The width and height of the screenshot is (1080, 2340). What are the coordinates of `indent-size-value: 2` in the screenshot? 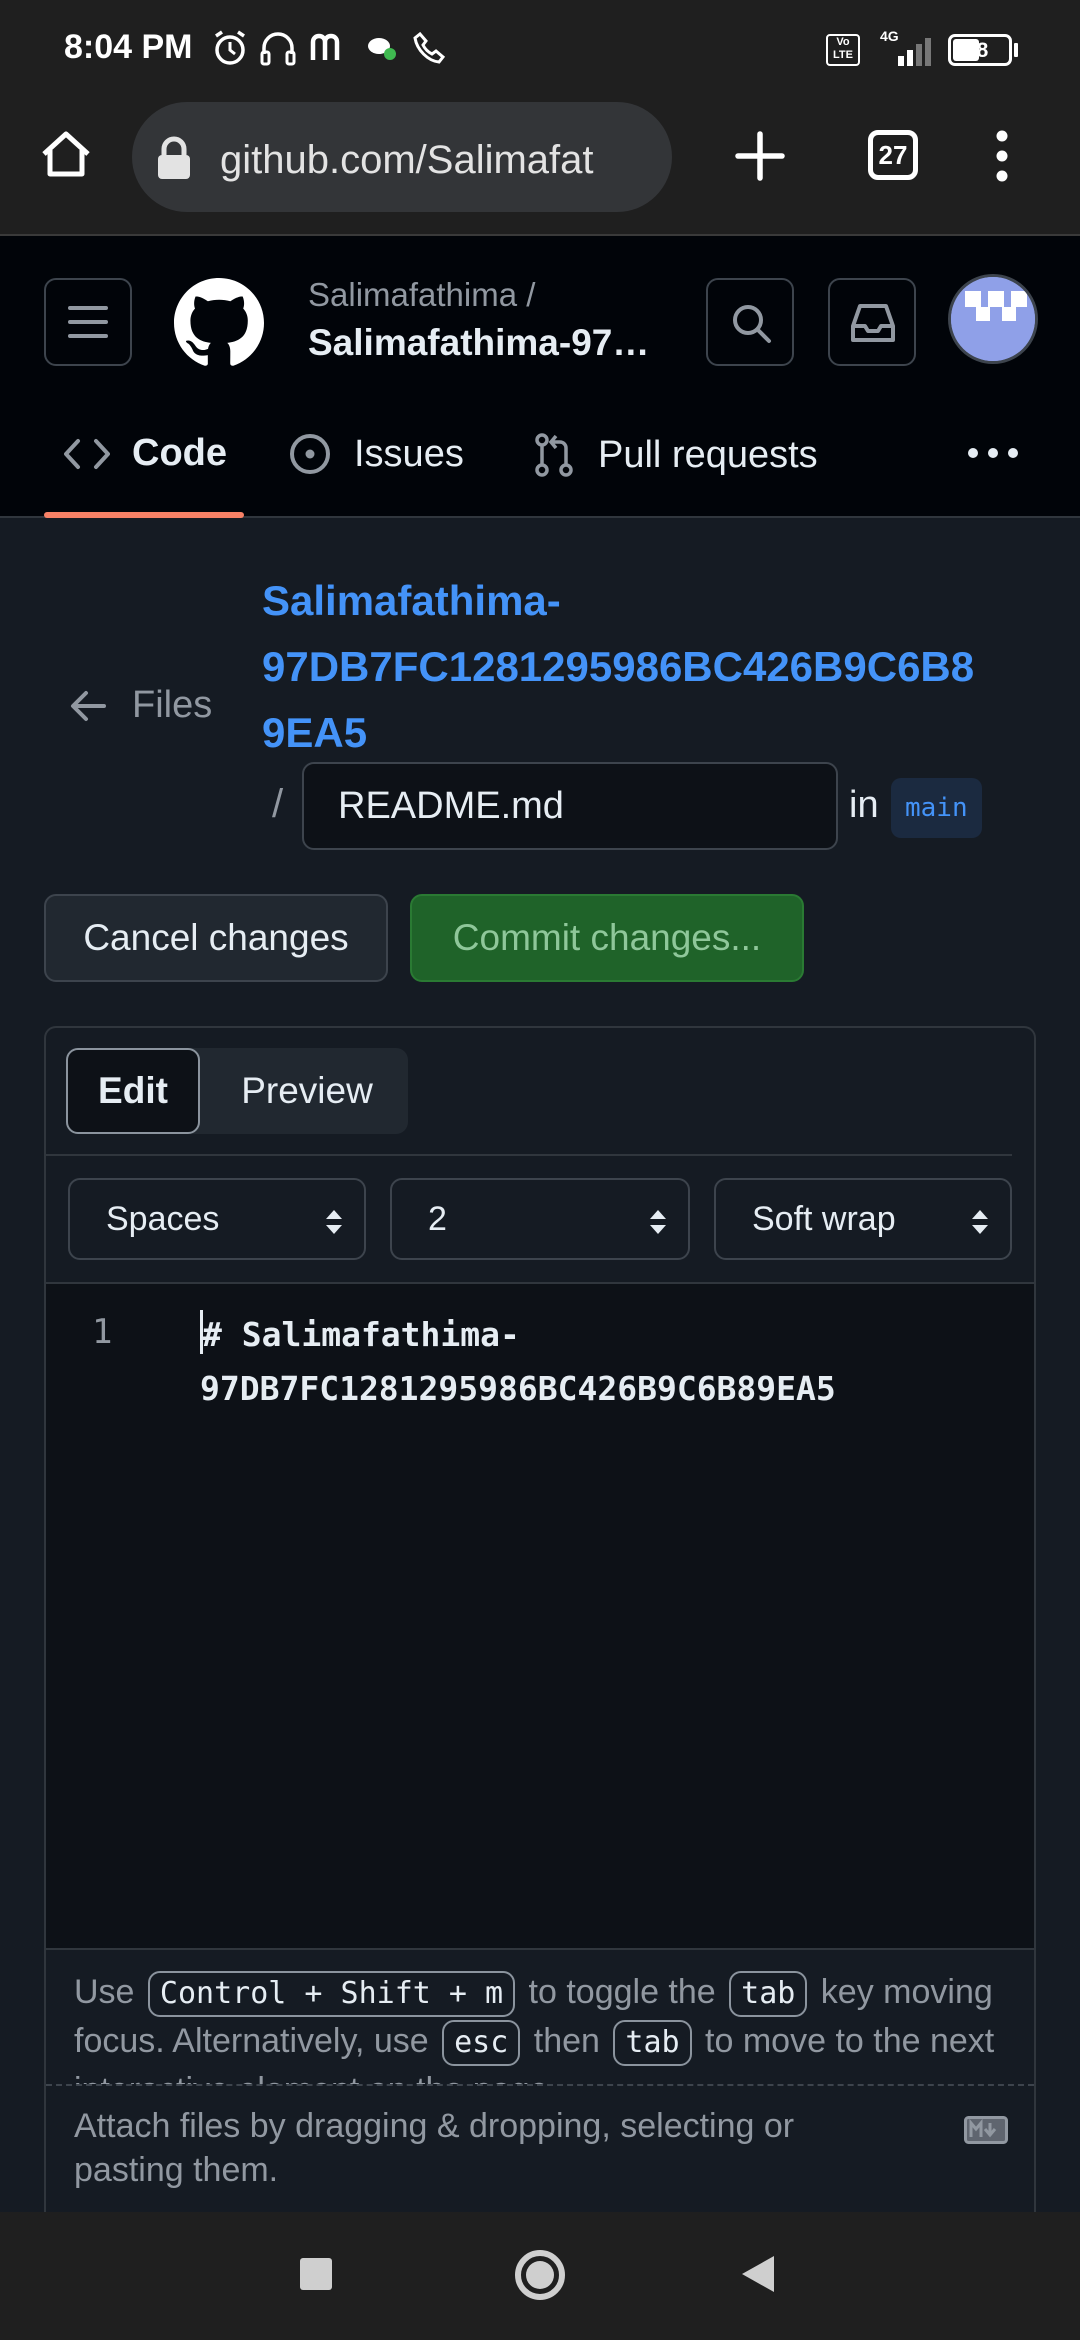 It's located at (437, 1218).